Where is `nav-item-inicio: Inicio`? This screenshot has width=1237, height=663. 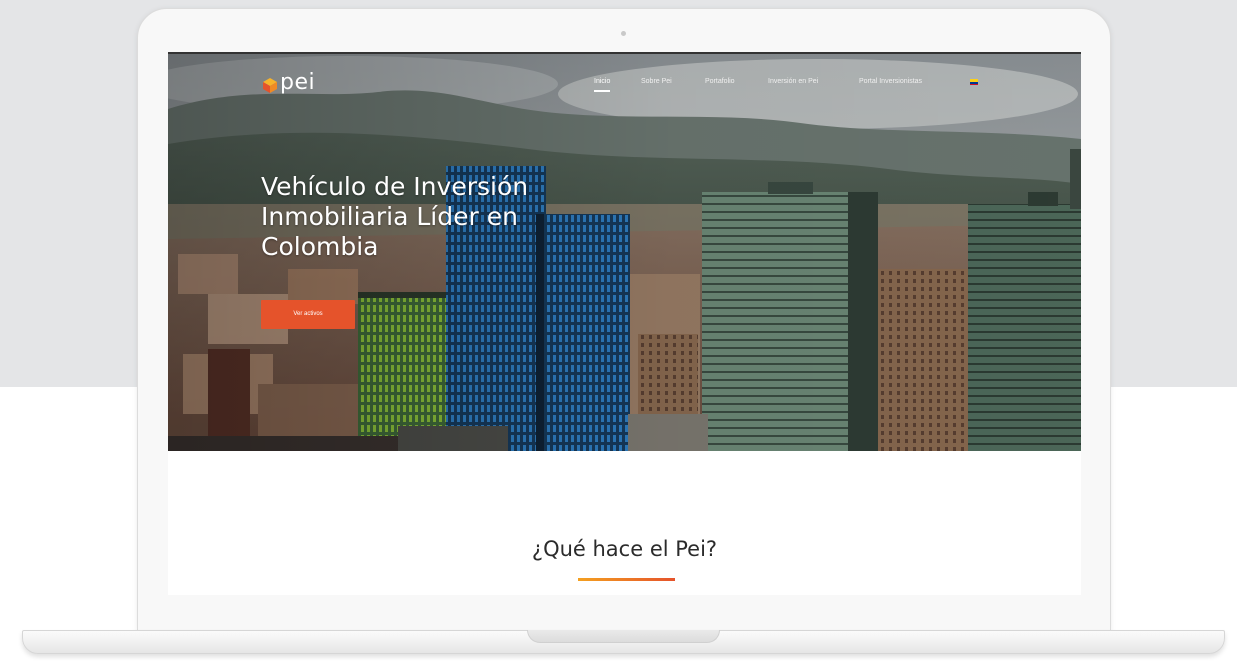
nav-item-inicio: Inicio is located at coordinates (602, 84).